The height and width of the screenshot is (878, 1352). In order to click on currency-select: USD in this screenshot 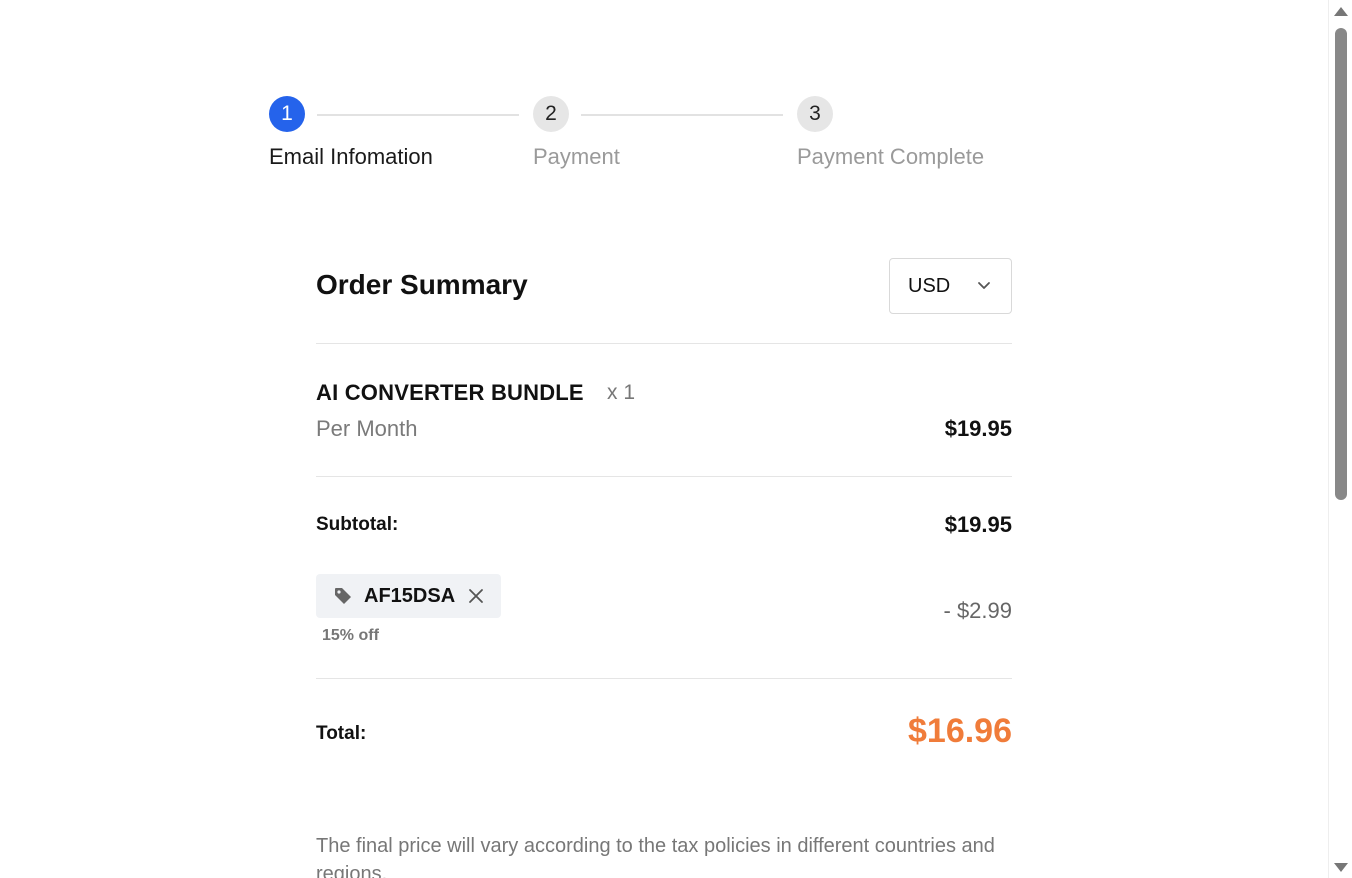, I will do `click(950, 286)`.